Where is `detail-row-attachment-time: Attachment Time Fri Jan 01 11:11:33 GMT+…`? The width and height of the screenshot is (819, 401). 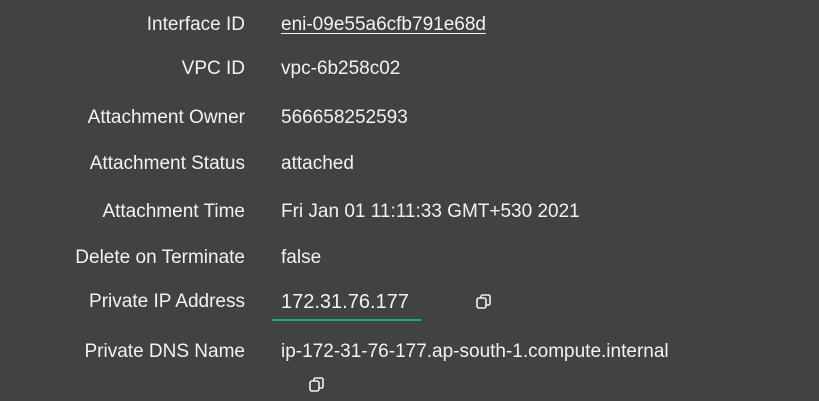
detail-row-attachment-time: Attachment Time Fri Jan 01 11:11:33 GMT+… is located at coordinates (409, 212).